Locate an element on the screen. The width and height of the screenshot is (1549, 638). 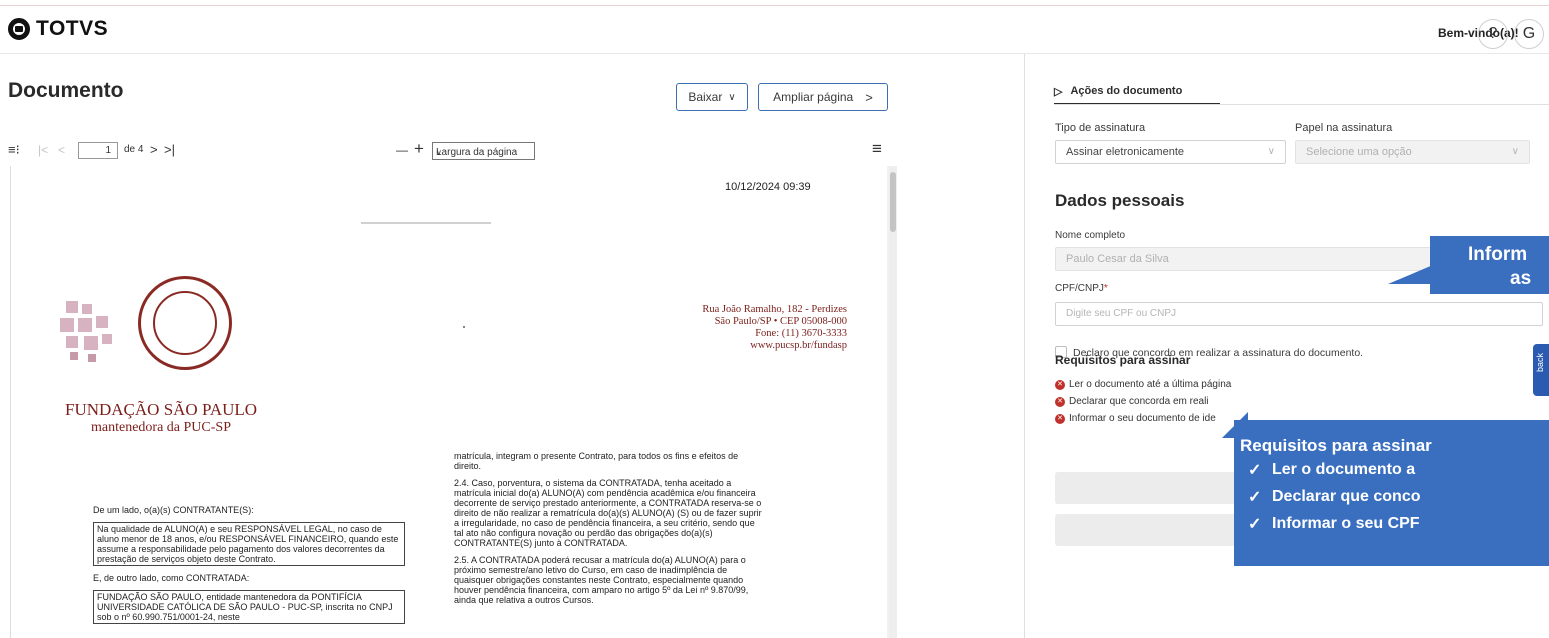
play-icon: ▷ is located at coordinates (1058, 91).